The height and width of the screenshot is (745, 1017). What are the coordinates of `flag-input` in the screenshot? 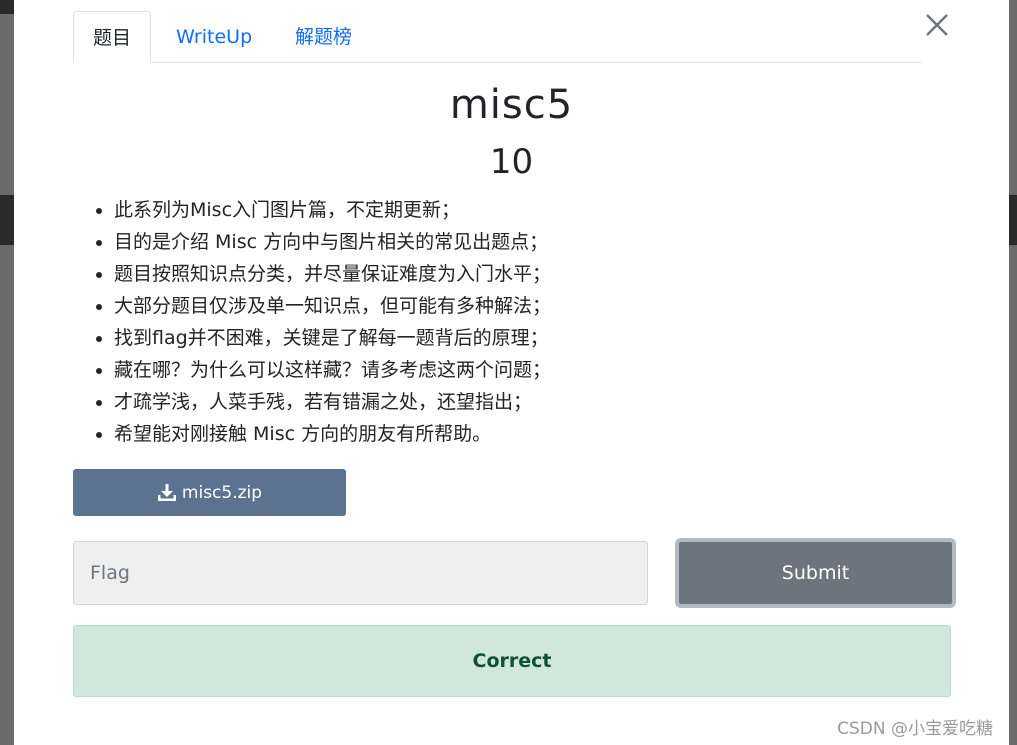 It's located at (360, 573).